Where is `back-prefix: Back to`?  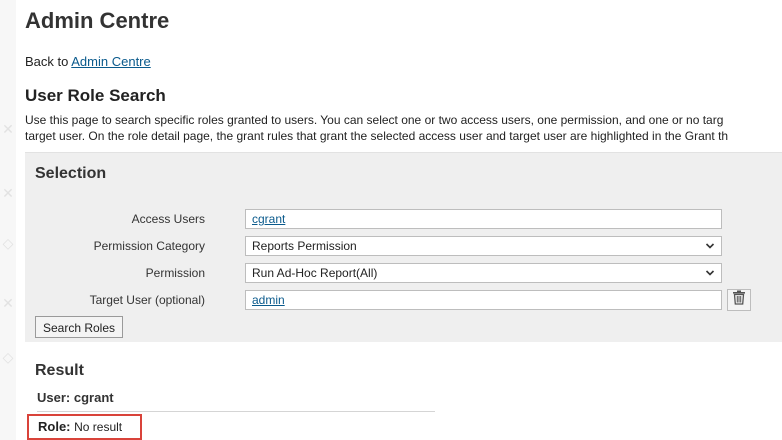 back-prefix: Back to is located at coordinates (47, 61).